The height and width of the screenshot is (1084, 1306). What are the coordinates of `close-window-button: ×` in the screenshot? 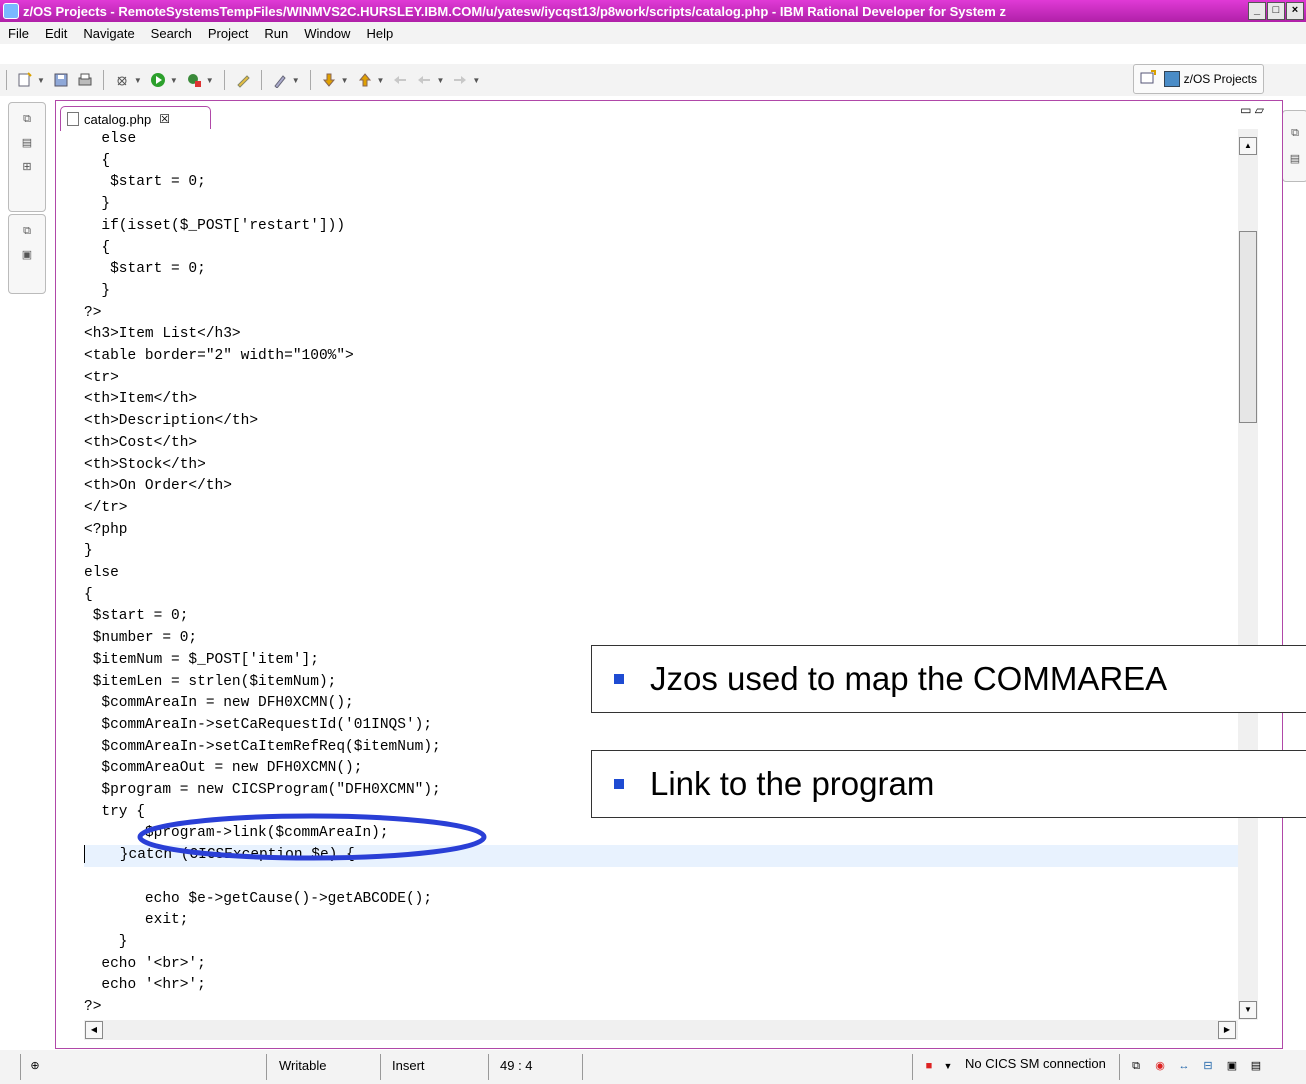 It's located at (1295, 11).